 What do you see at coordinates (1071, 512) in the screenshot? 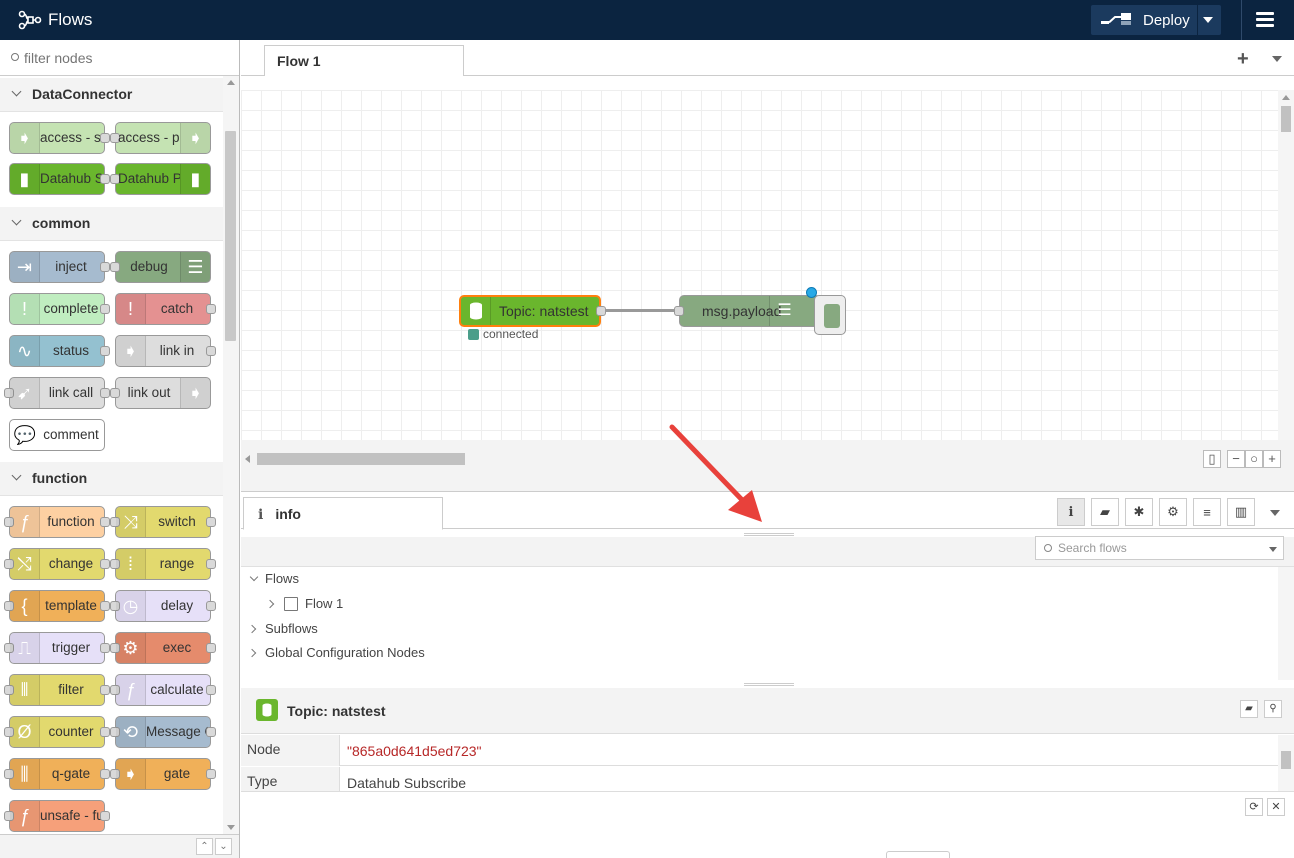
I see `info-tab-icon: i` at bounding box center [1071, 512].